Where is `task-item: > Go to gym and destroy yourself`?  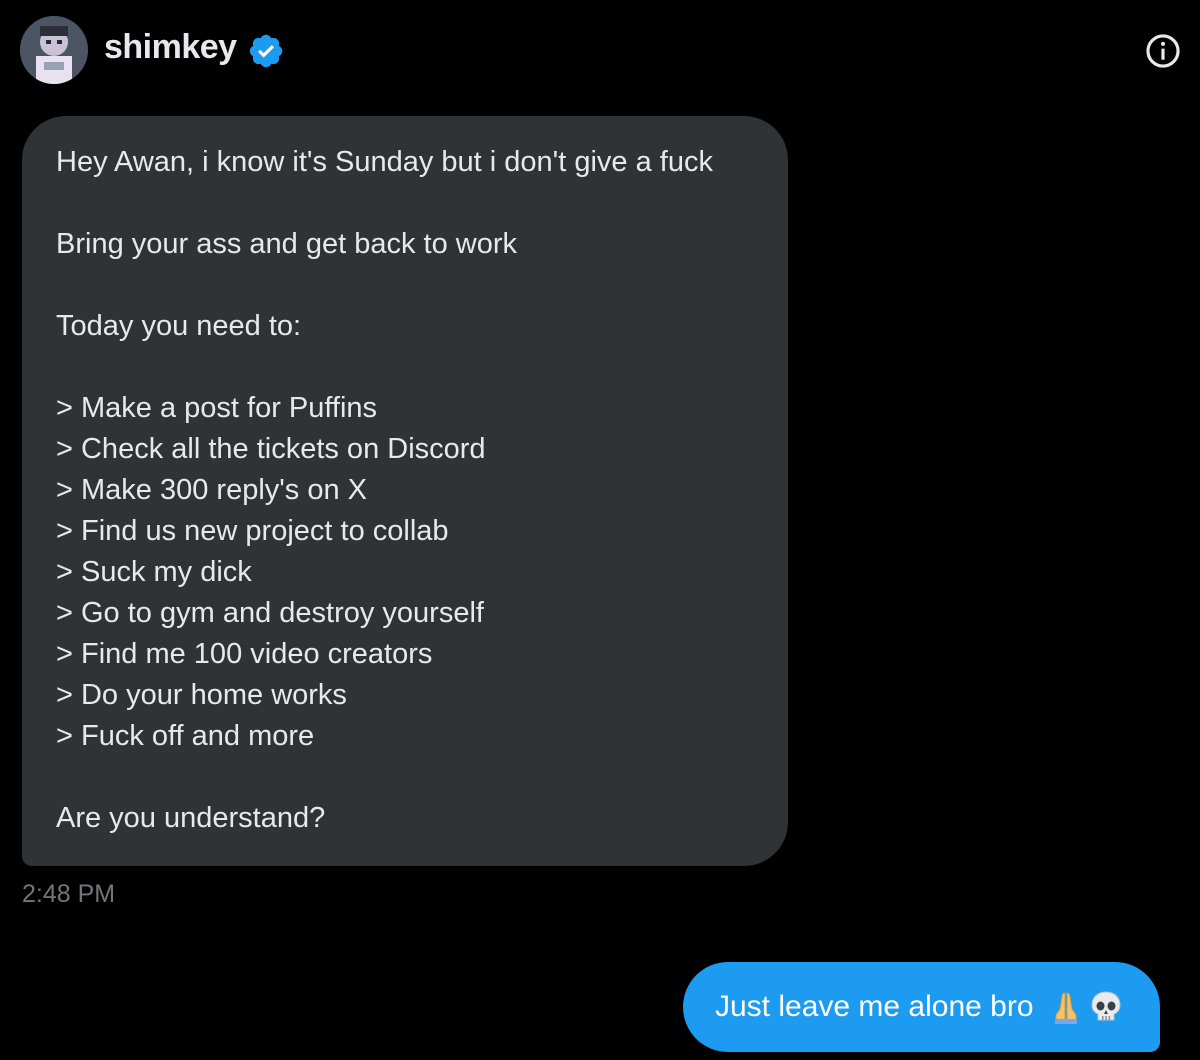
task-item: > Go to gym and destroy yourself is located at coordinates (270, 613).